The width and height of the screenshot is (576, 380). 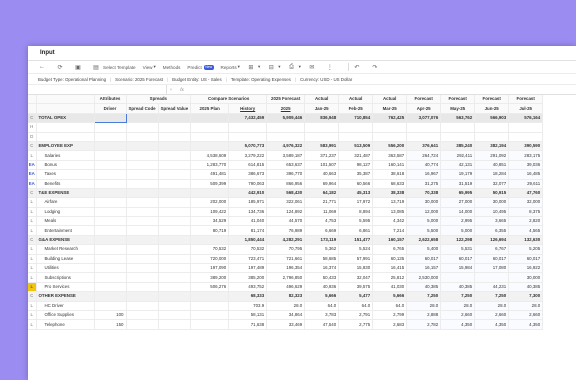 What do you see at coordinates (492, 212) in the screenshot?
I see `month-cell: 10,495` at bounding box center [492, 212].